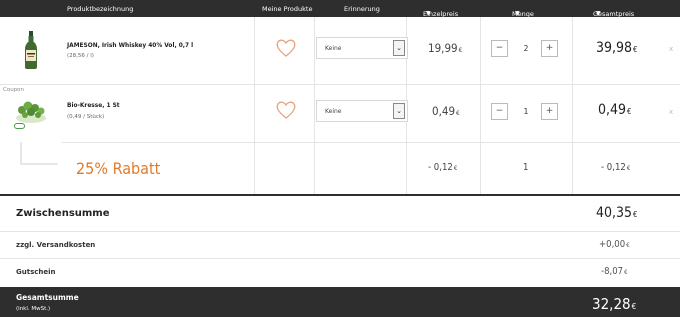  I want to click on discount-unit-value: - 0,12, so click(440, 167).